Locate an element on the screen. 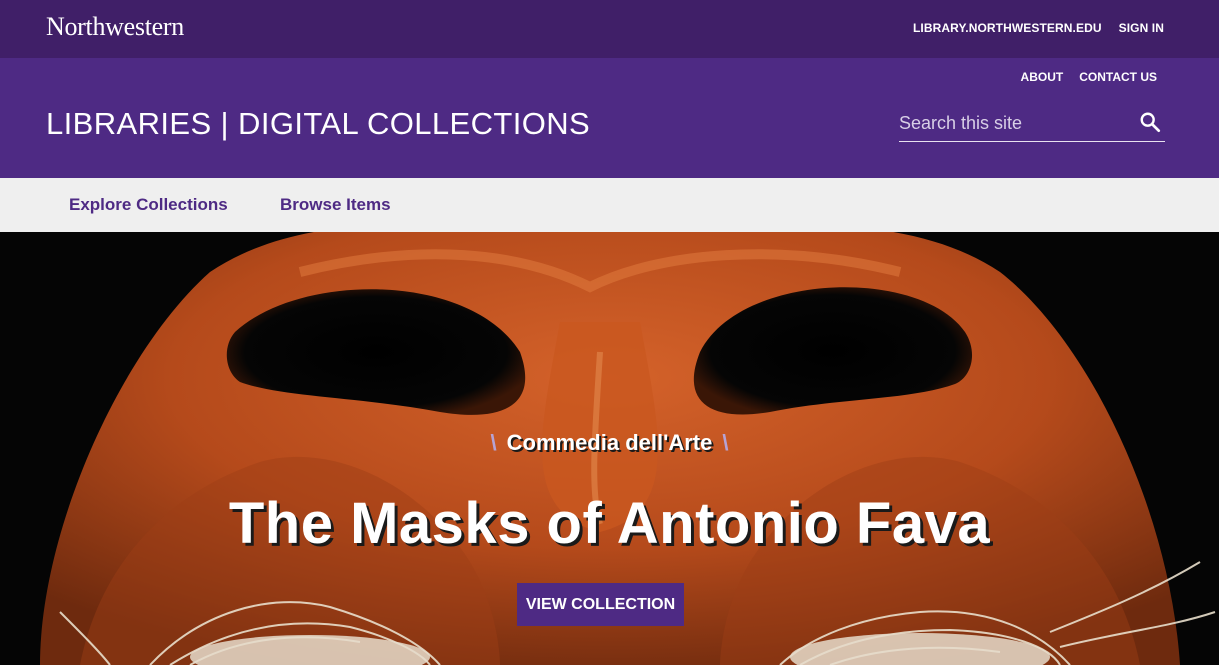 This screenshot has width=1219, height=665. utility-nav: LIBRARY.NORTHWESTERN.EDU SIGN IN is located at coordinates (1038, 28).